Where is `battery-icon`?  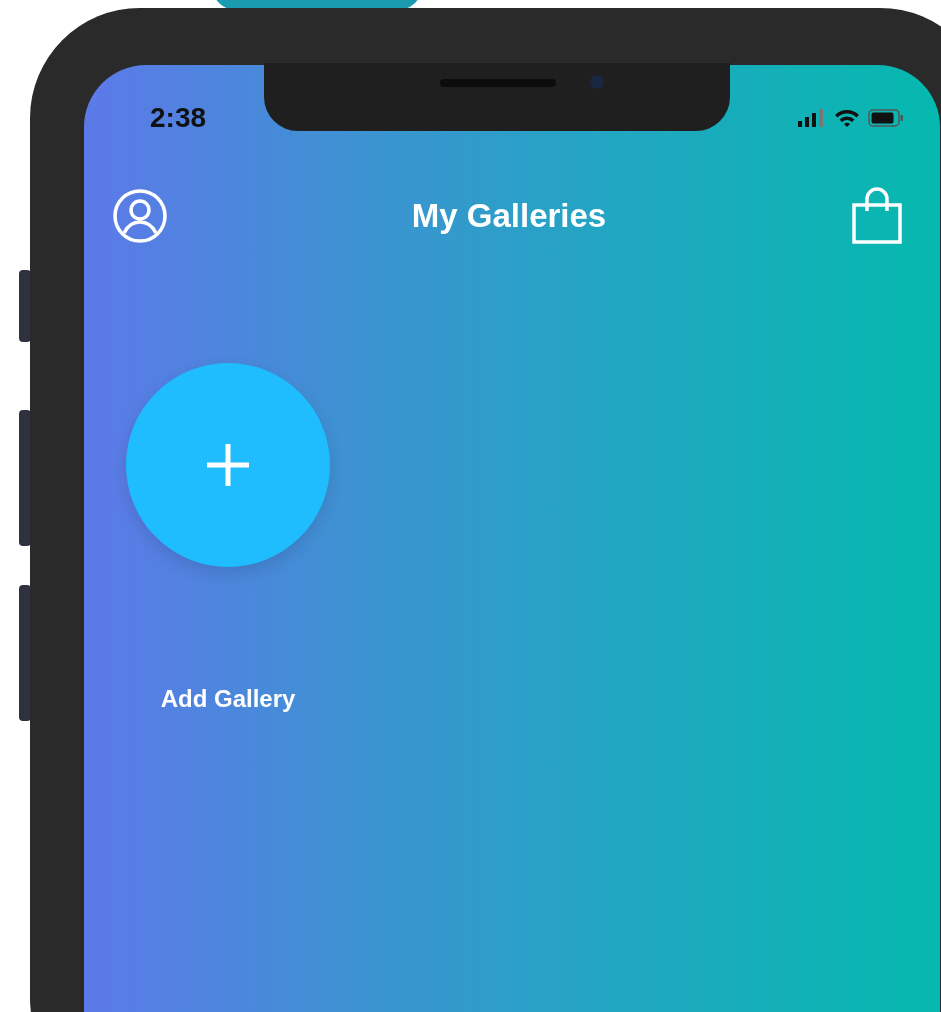 battery-icon is located at coordinates (886, 118).